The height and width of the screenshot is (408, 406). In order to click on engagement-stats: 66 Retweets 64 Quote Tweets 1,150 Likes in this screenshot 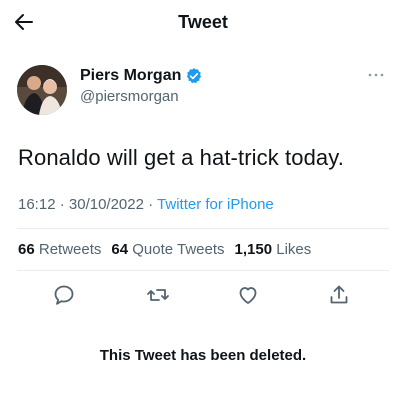, I will do `click(164, 249)`.